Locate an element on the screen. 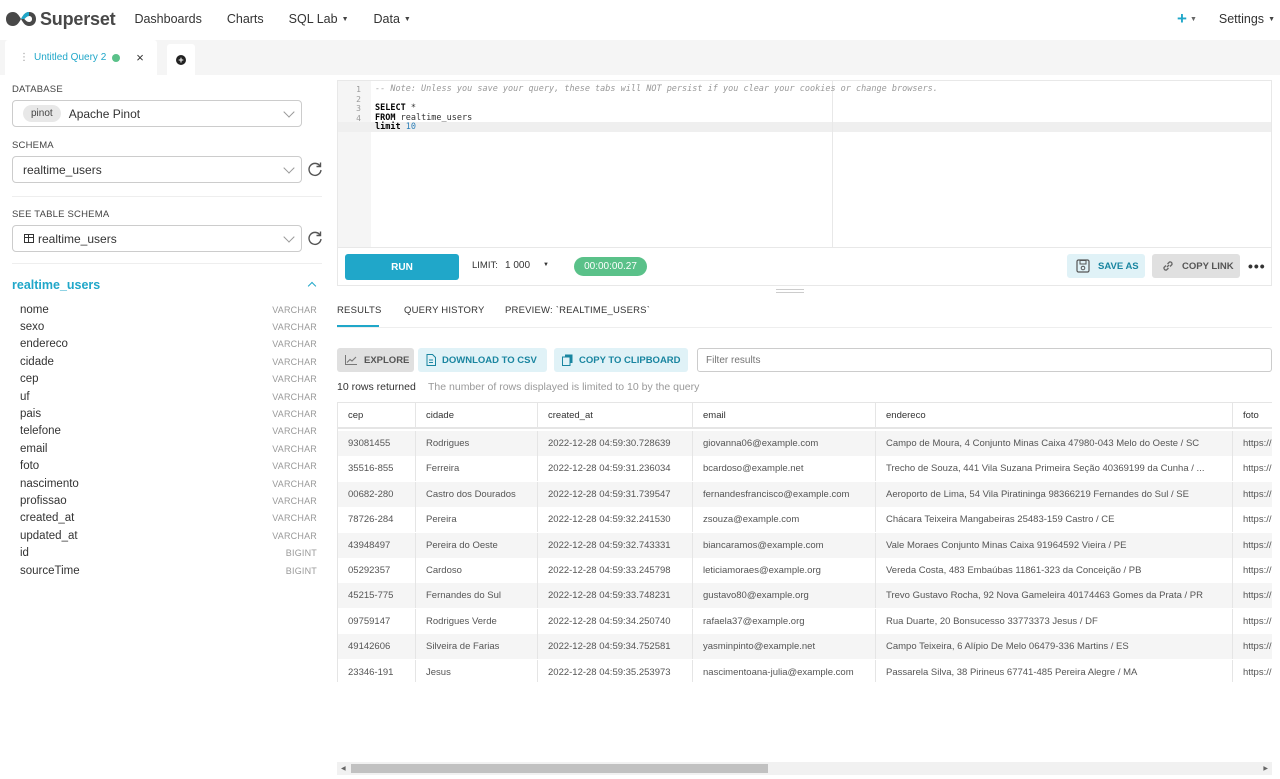 The image size is (1280, 779). column-header: endereco is located at coordinates (1054, 415).